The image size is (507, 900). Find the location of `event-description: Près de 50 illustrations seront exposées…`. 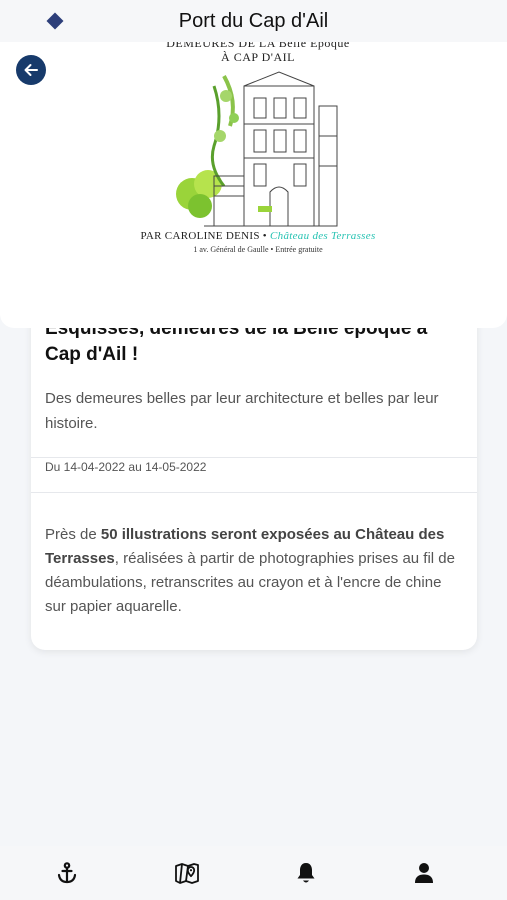

event-description: Près de 50 illustrations seront exposées… is located at coordinates (255, 571).